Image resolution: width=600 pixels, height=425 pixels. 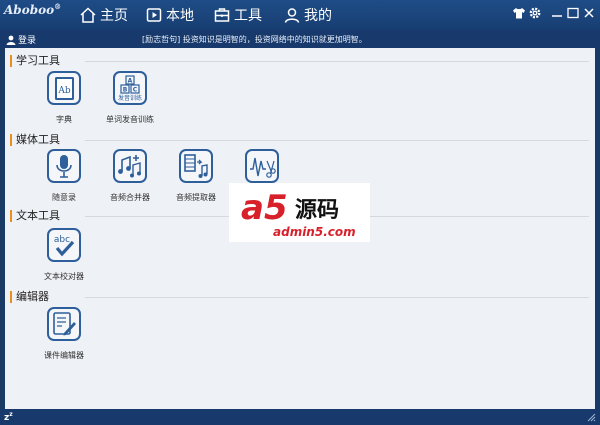 I want to click on music-merge-icon, so click(x=130, y=166).